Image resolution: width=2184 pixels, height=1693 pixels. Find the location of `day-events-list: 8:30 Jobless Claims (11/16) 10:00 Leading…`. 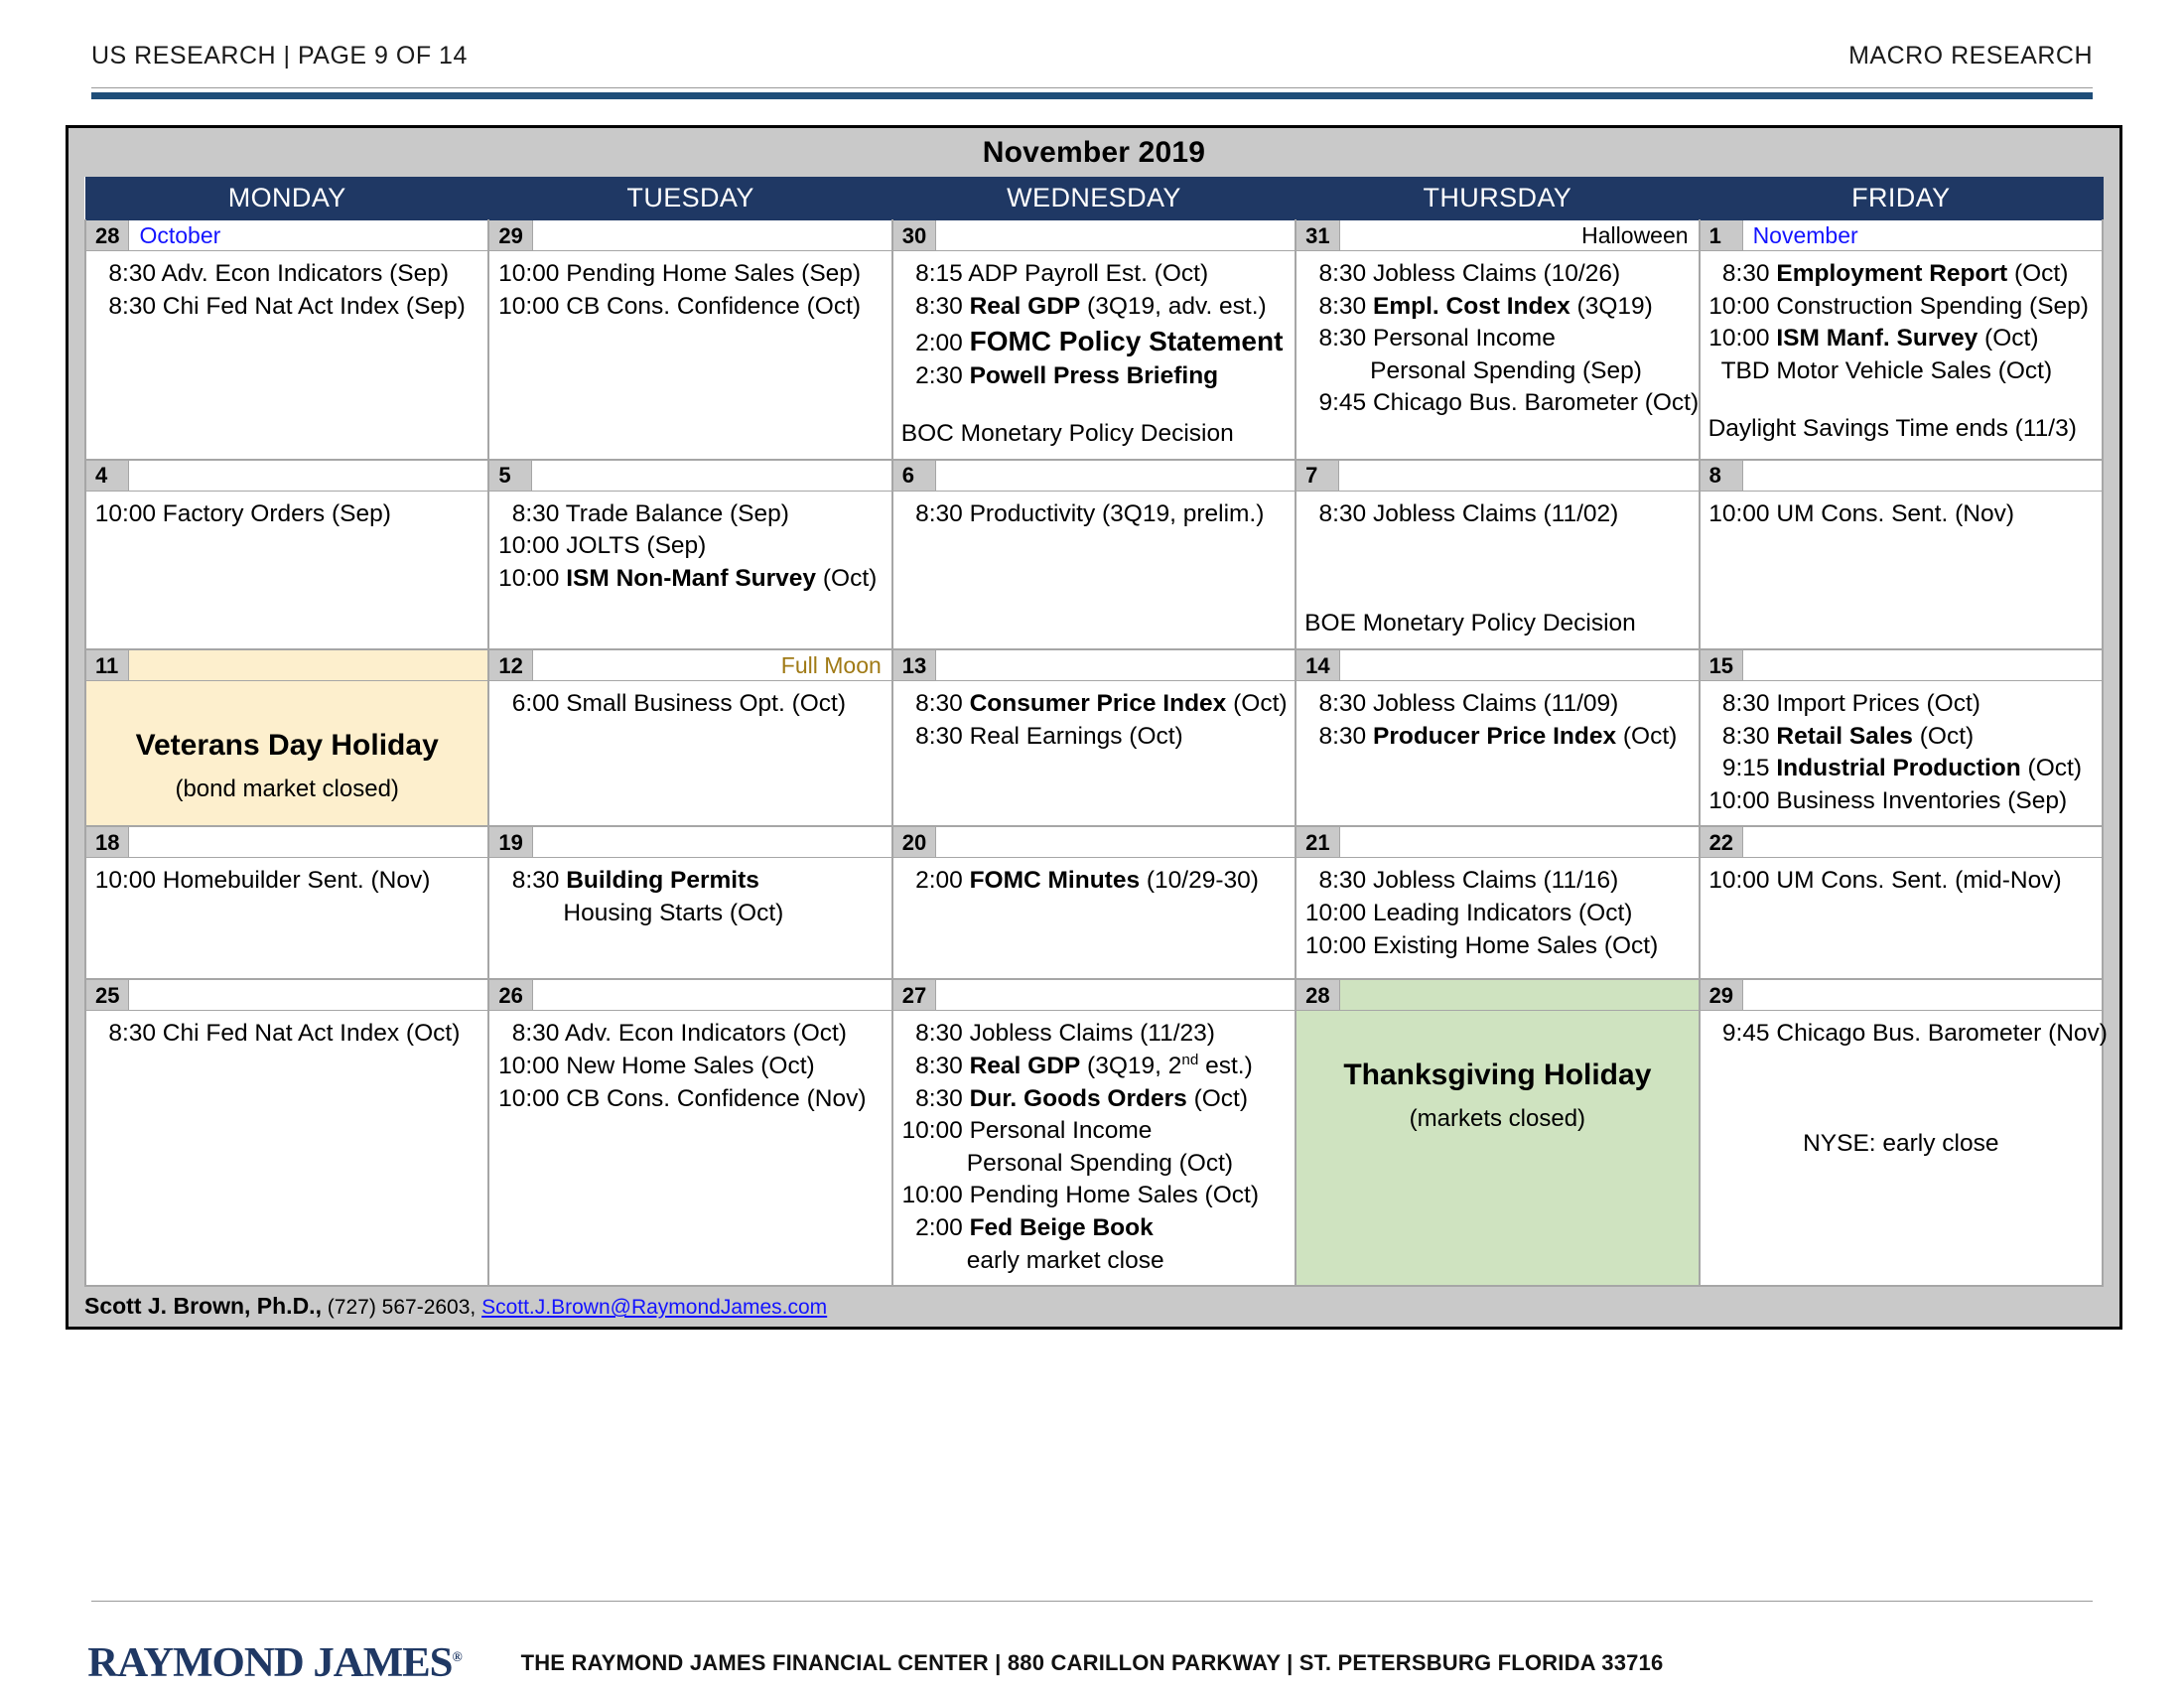

day-events-list: 8:30 Jobless Claims (11/16) 10:00 Leading… is located at coordinates (1497, 914).